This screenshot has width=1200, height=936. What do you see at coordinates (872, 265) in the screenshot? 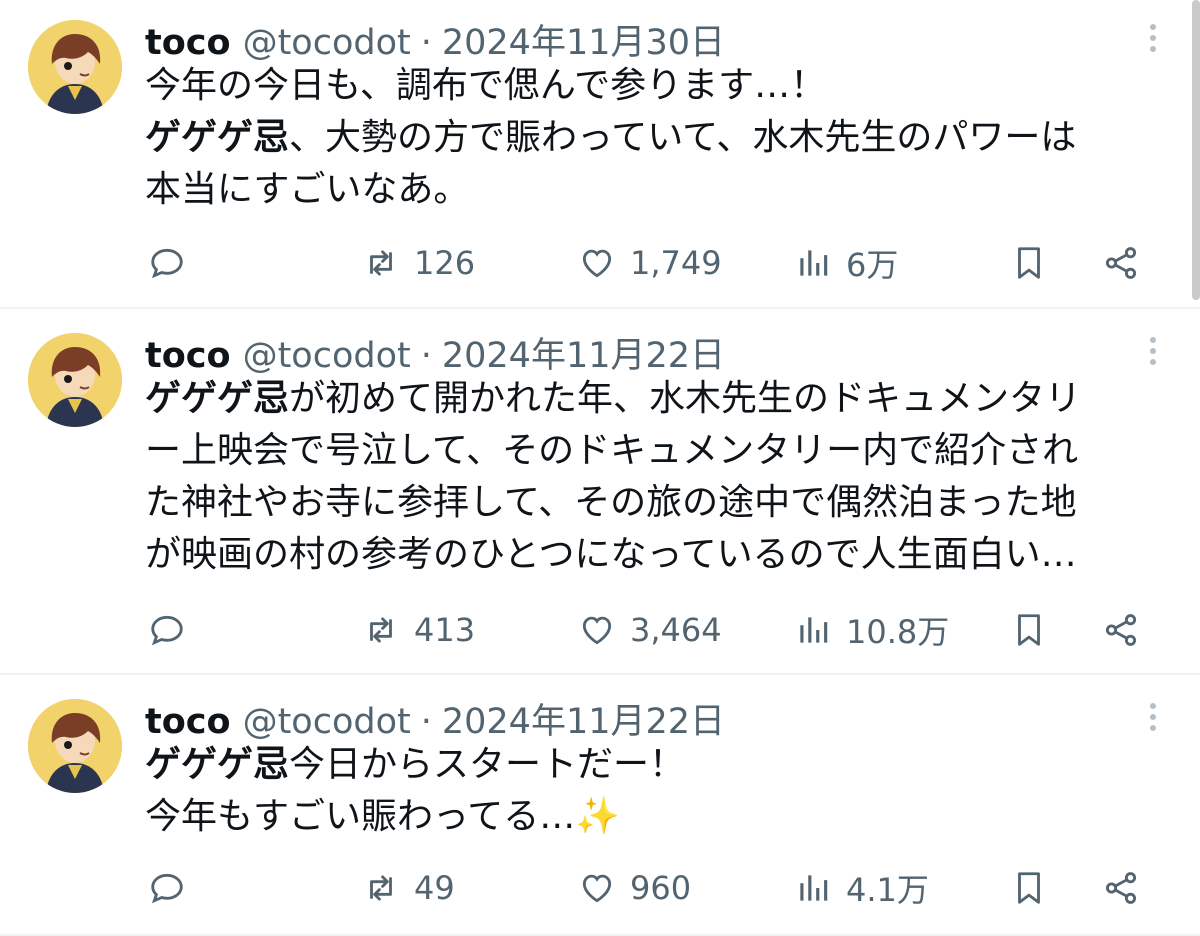
I see `view-count: 6万` at bounding box center [872, 265].